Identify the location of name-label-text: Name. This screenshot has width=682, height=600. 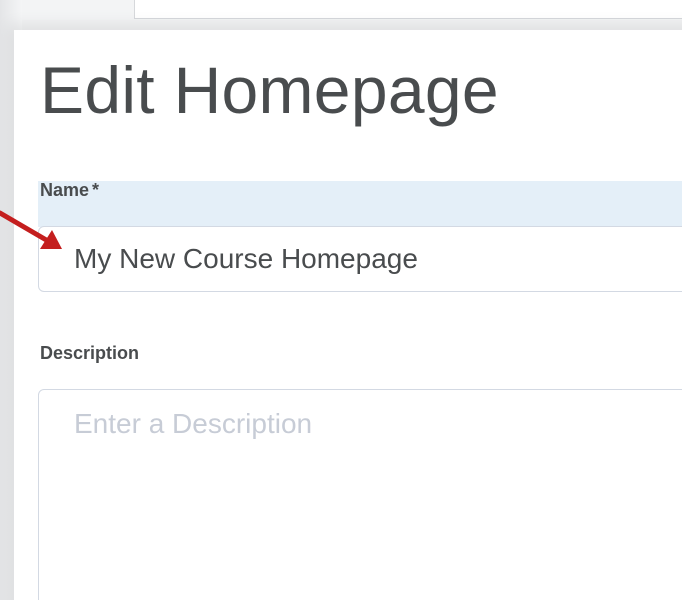
(65, 190).